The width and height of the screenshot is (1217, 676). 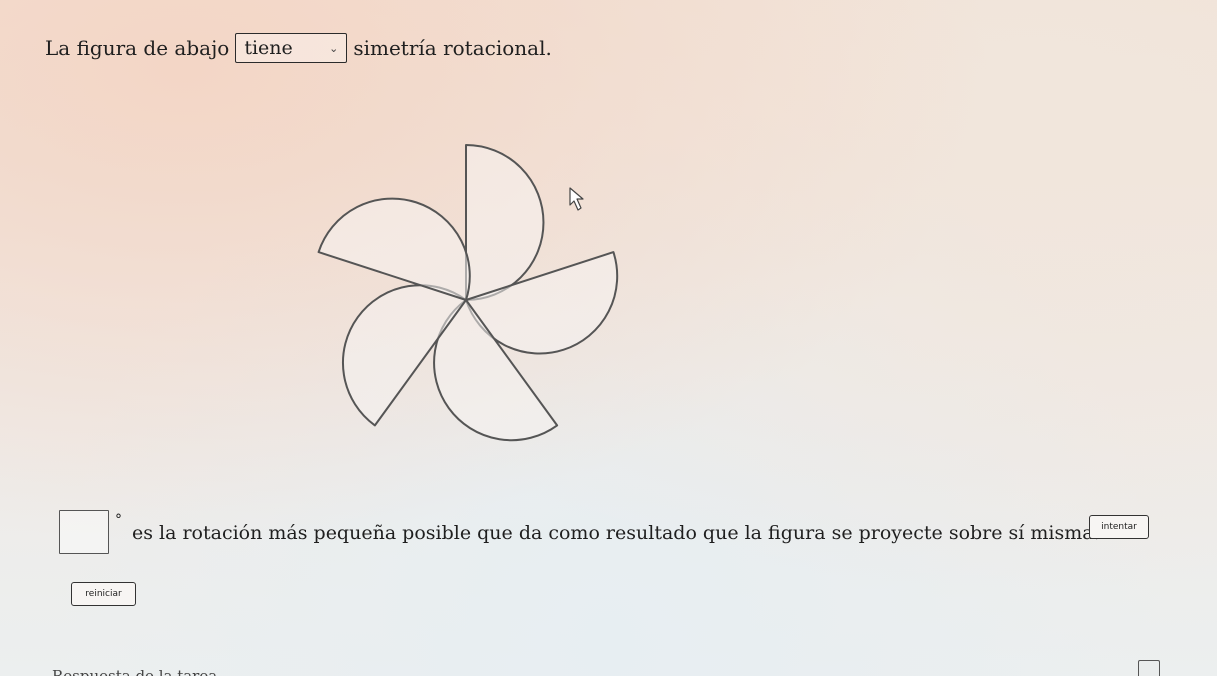 I want to click on pinwheel-petals, so click(x=468, y=293).